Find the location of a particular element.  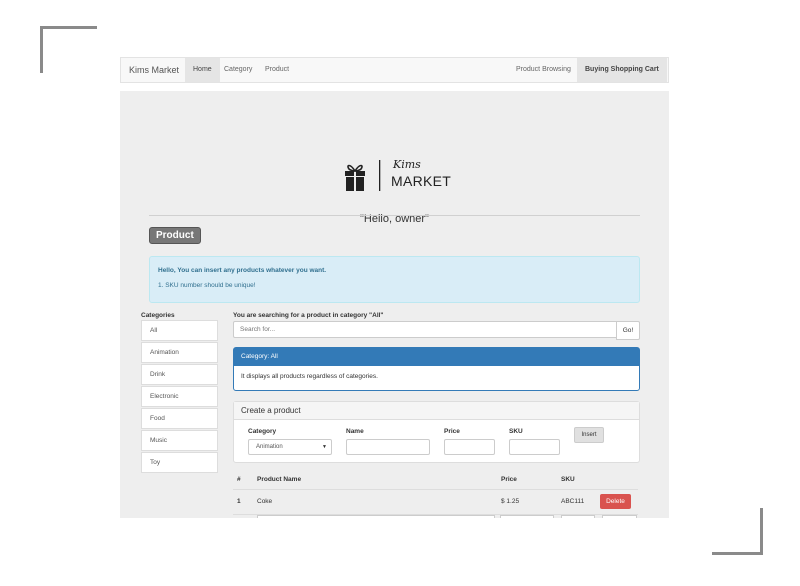

categories-title: Categories is located at coordinates (158, 315).